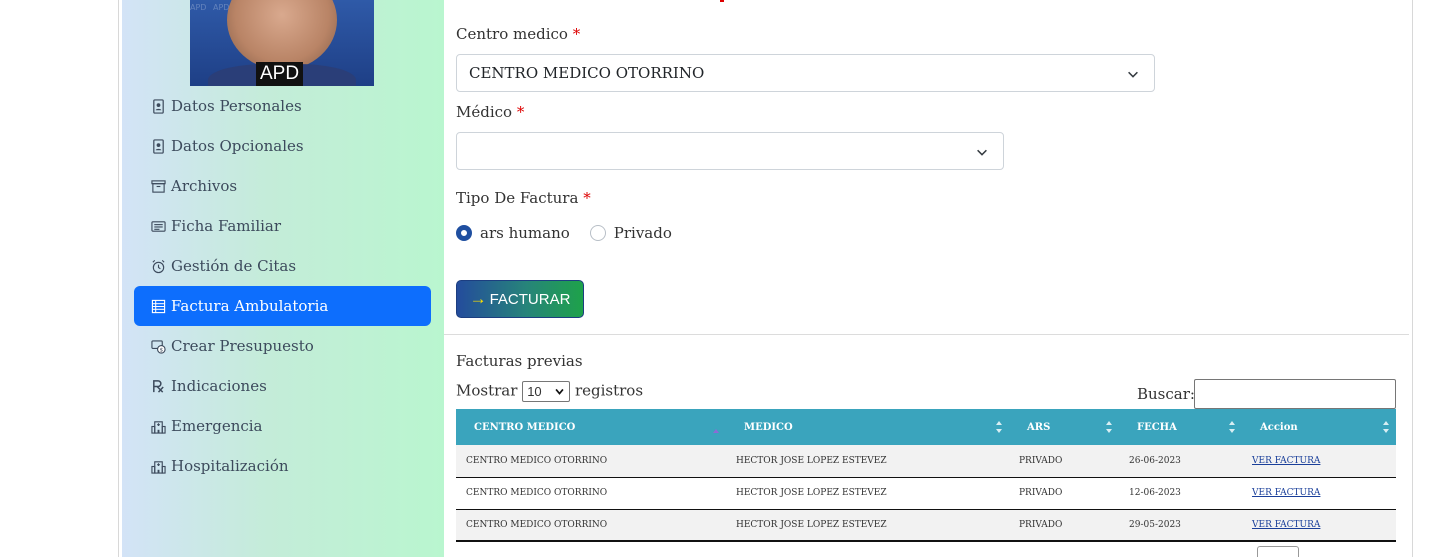 The height and width of the screenshot is (557, 1451). What do you see at coordinates (609, 390) in the screenshot?
I see `length-suffix: registros` at bounding box center [609, 390].